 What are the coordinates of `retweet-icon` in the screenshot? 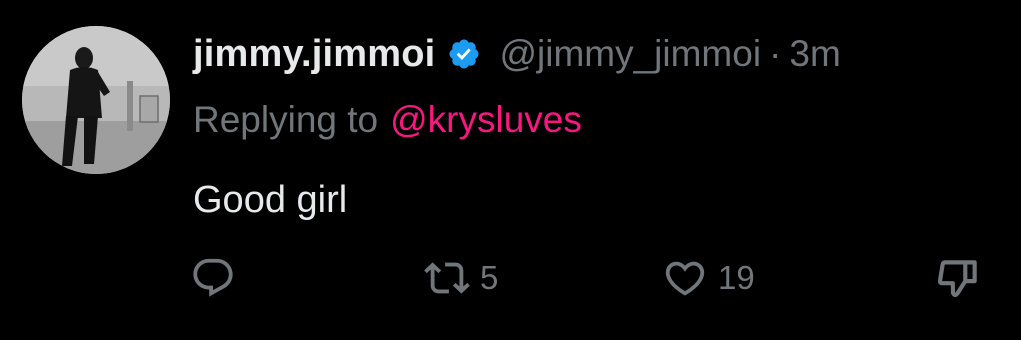 It's located at (447, 278).